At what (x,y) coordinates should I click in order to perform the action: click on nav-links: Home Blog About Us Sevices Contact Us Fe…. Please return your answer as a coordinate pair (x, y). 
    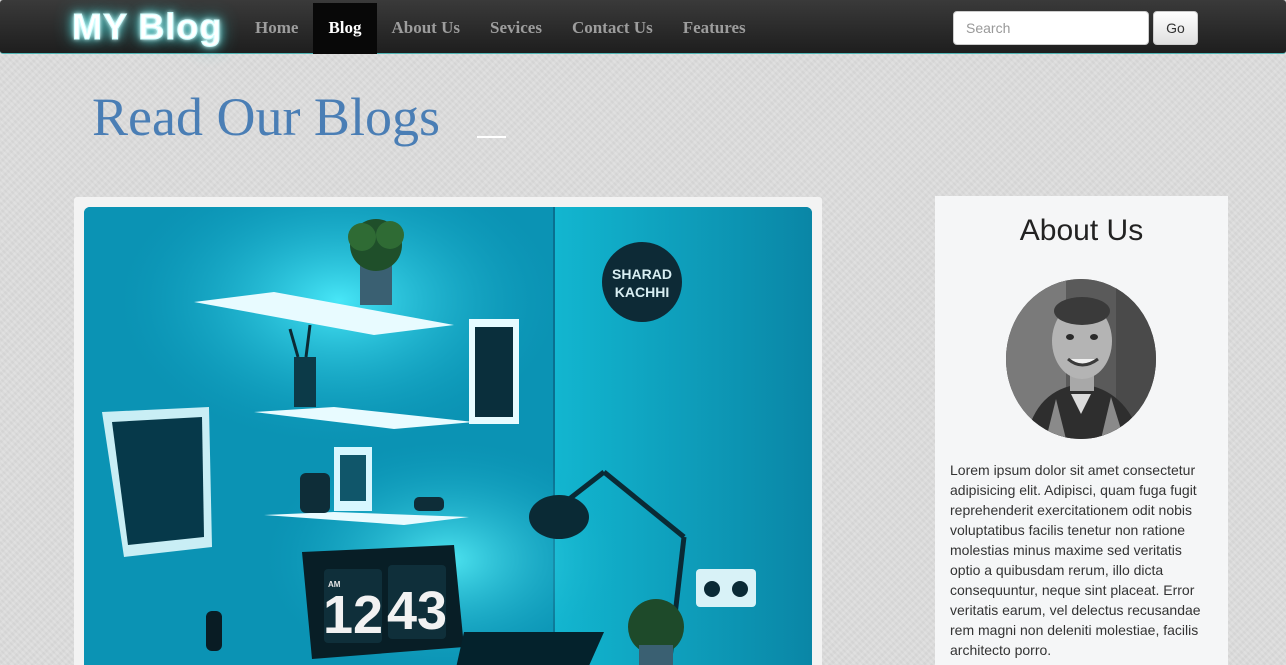
    Looking at the image, I should click on (500, 28).